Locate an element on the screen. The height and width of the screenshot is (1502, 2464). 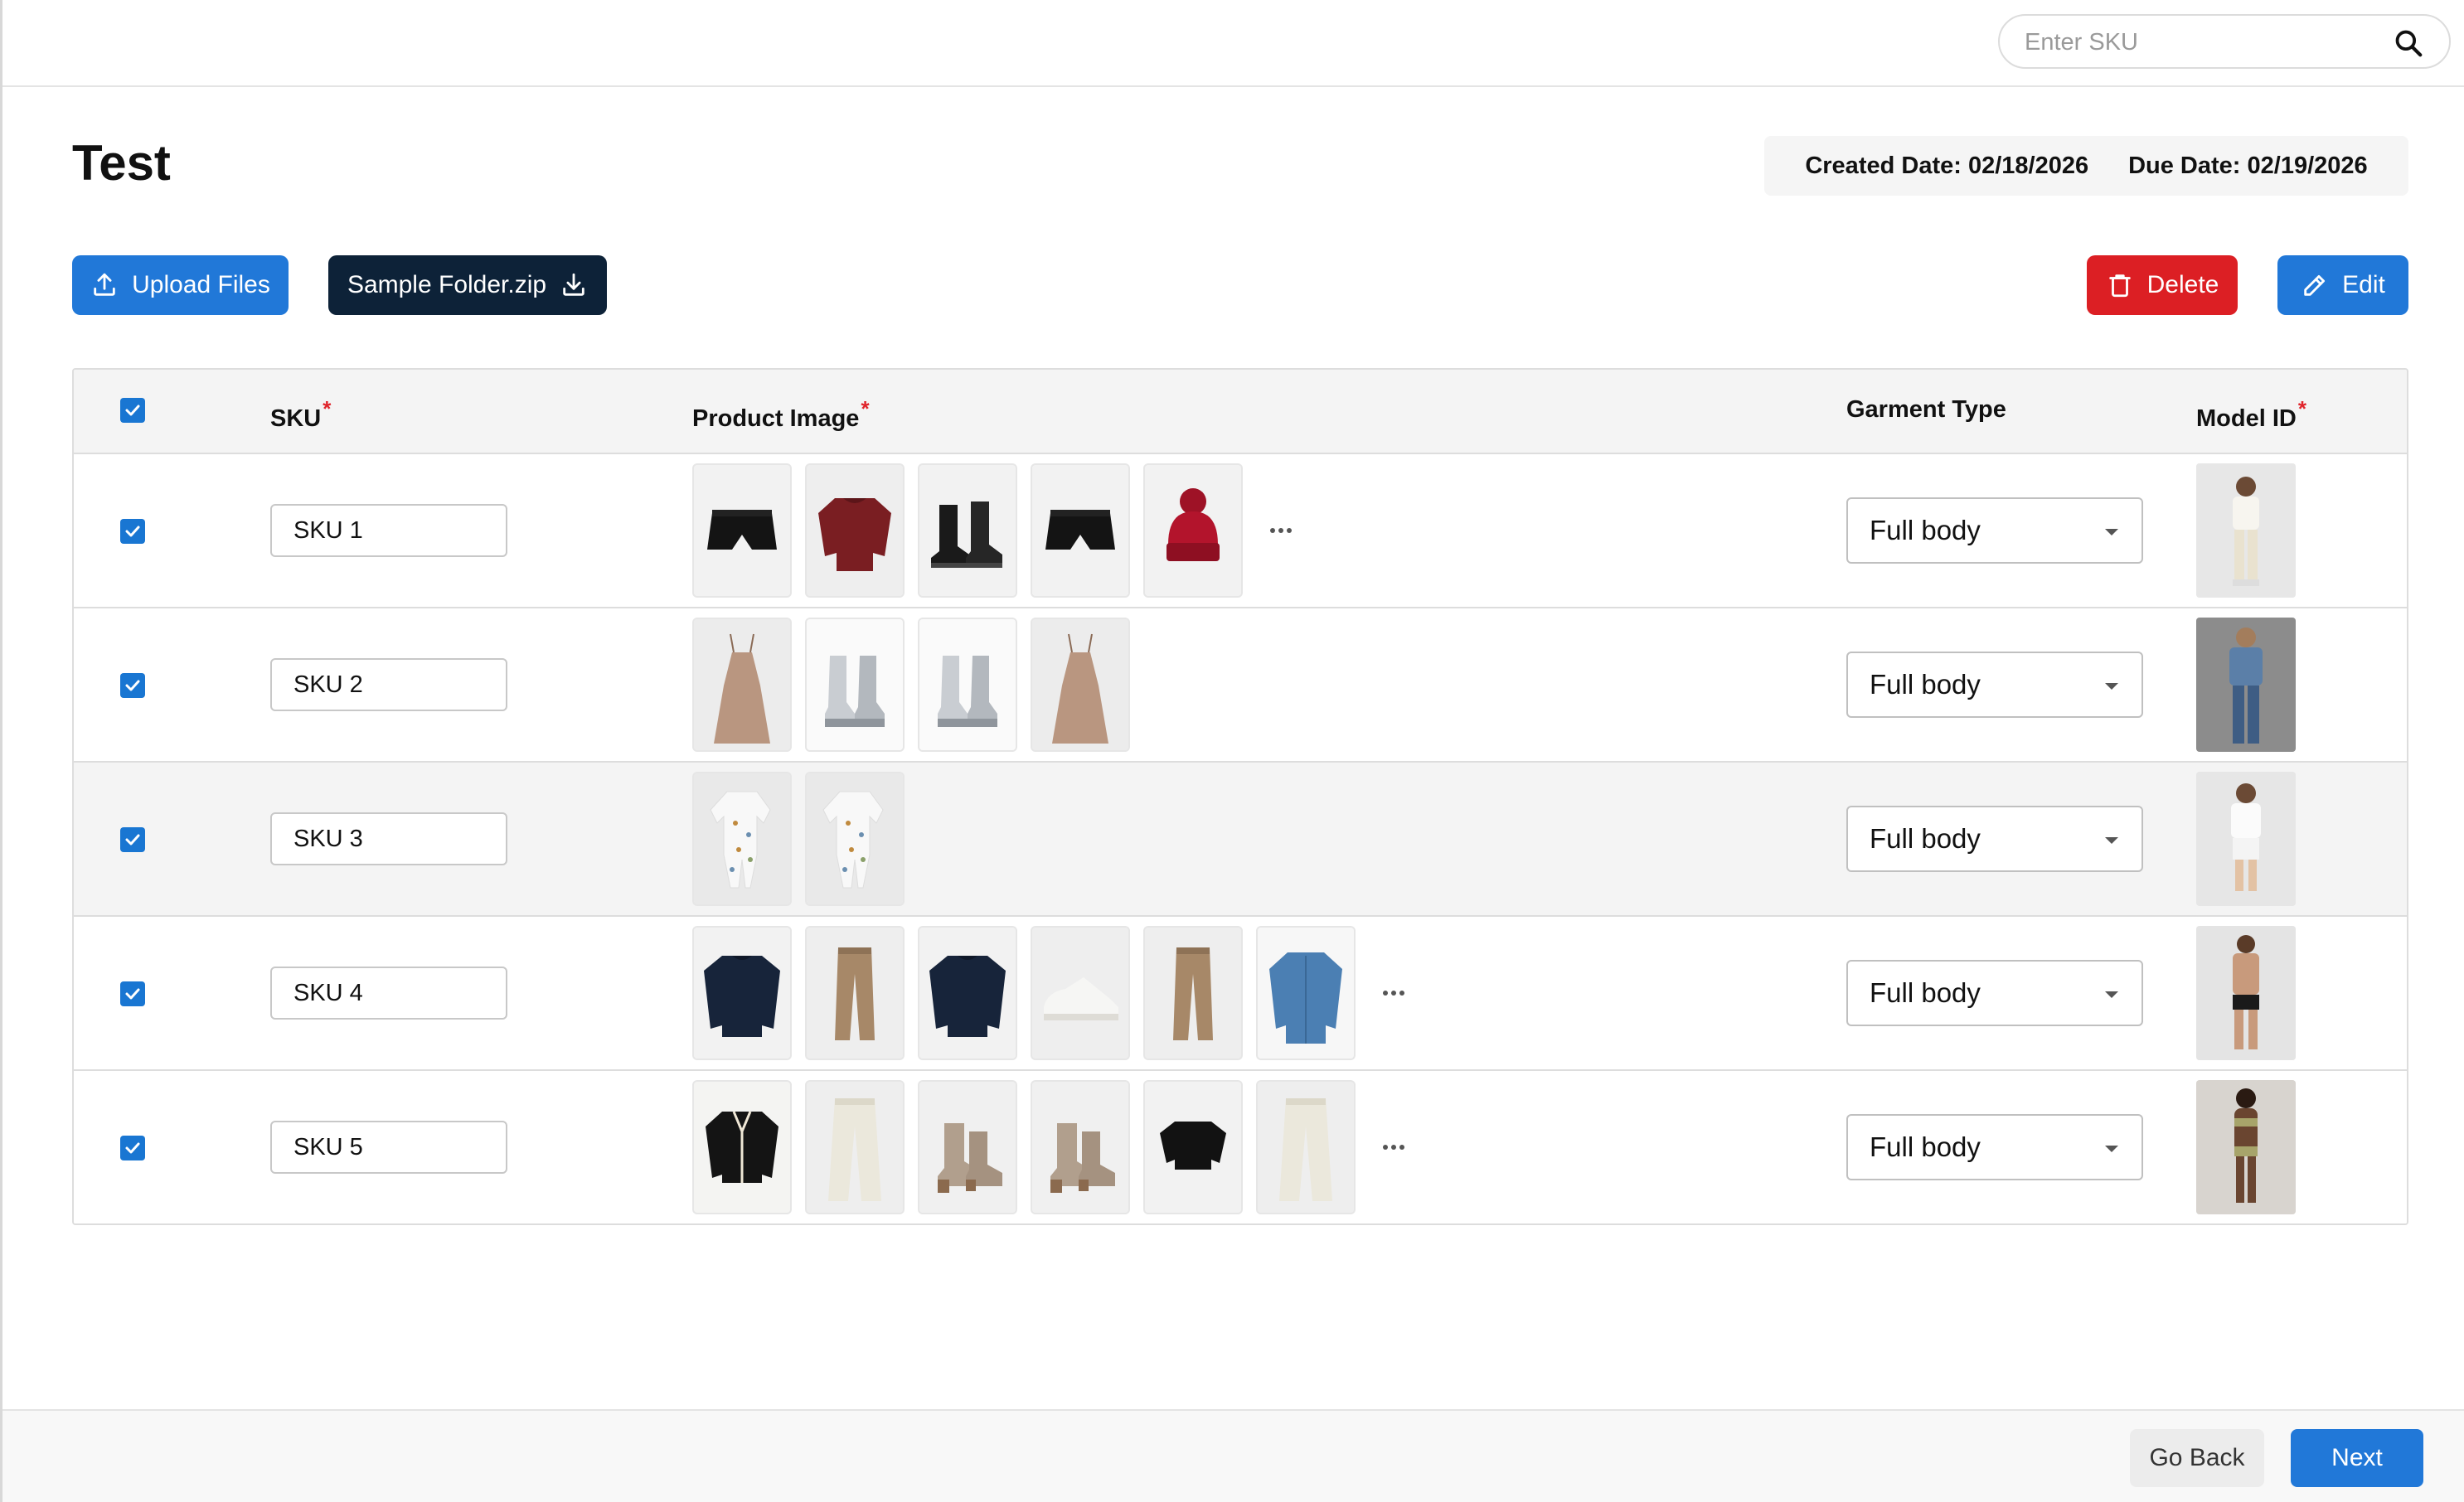
printed-romper-image is located at coordinates (855, 838).